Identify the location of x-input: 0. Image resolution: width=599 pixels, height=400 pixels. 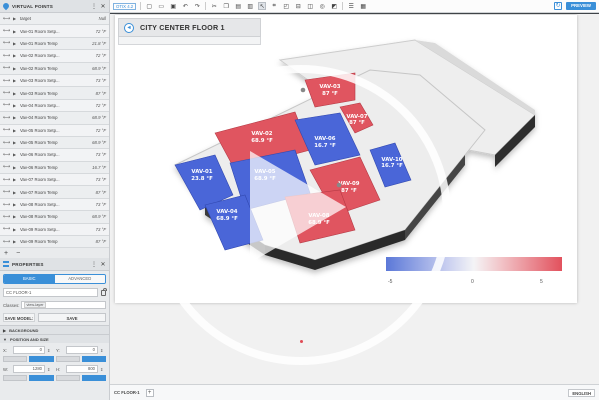
(29, 350).